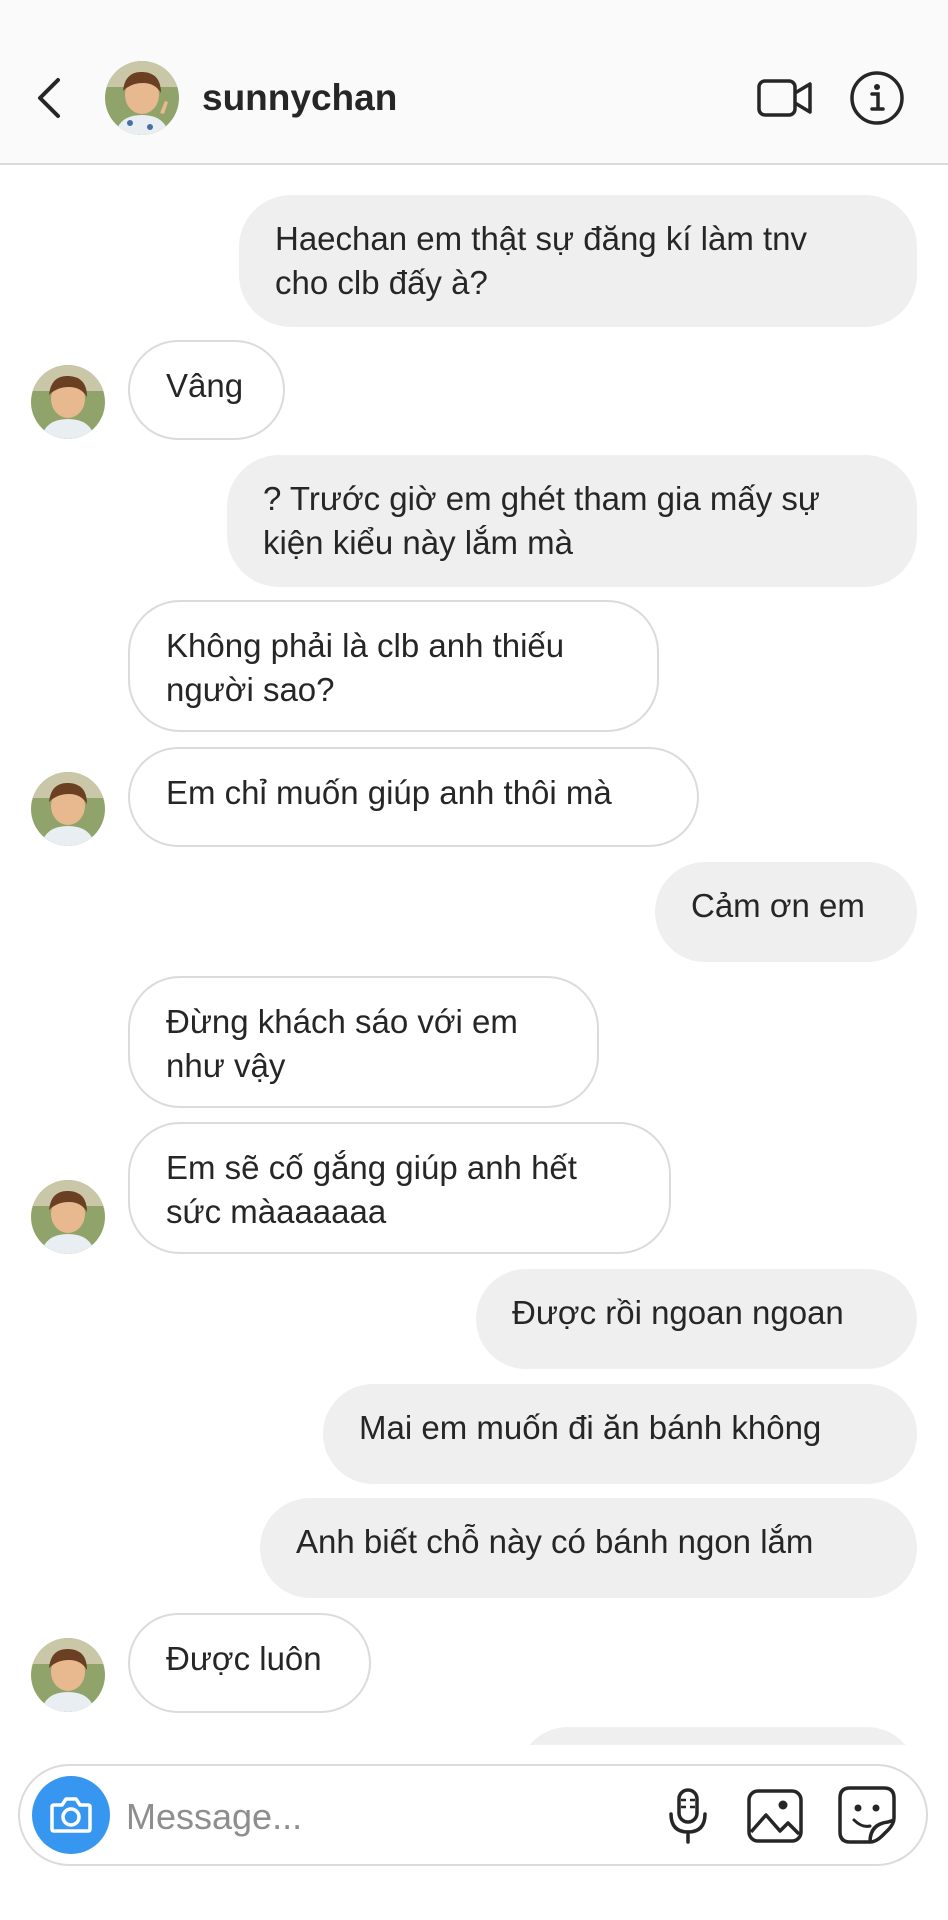  What do you see at coordinates (717, 1736) in the screenshot?
I see `message-bubble-outgoing-partial` at bounding box center [717, 1736].